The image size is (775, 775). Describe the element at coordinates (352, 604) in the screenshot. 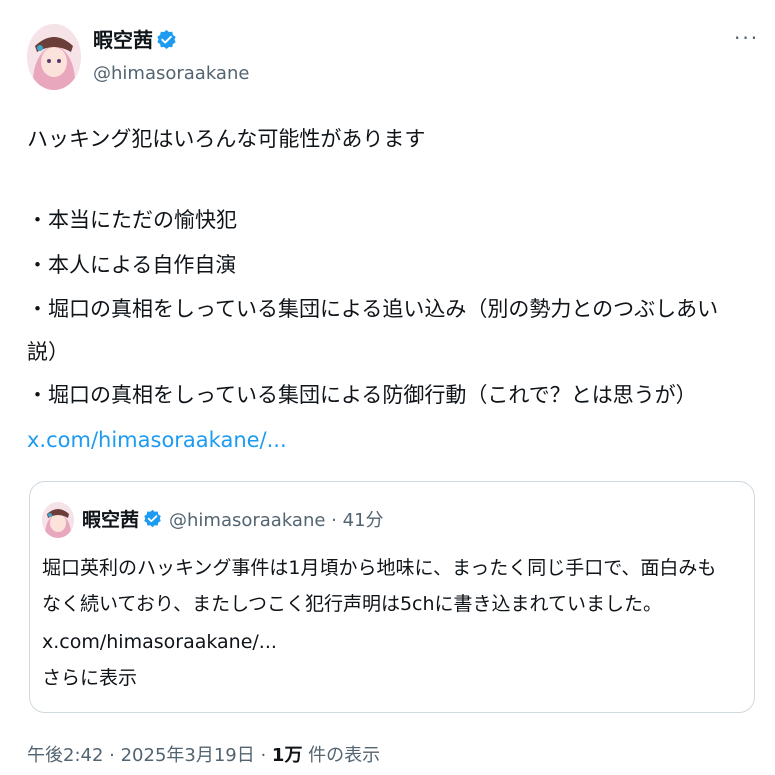

I see `quote-text-line: なく続いており、またしつこく犯行声明は5chに書き込まれていました。` at that location.